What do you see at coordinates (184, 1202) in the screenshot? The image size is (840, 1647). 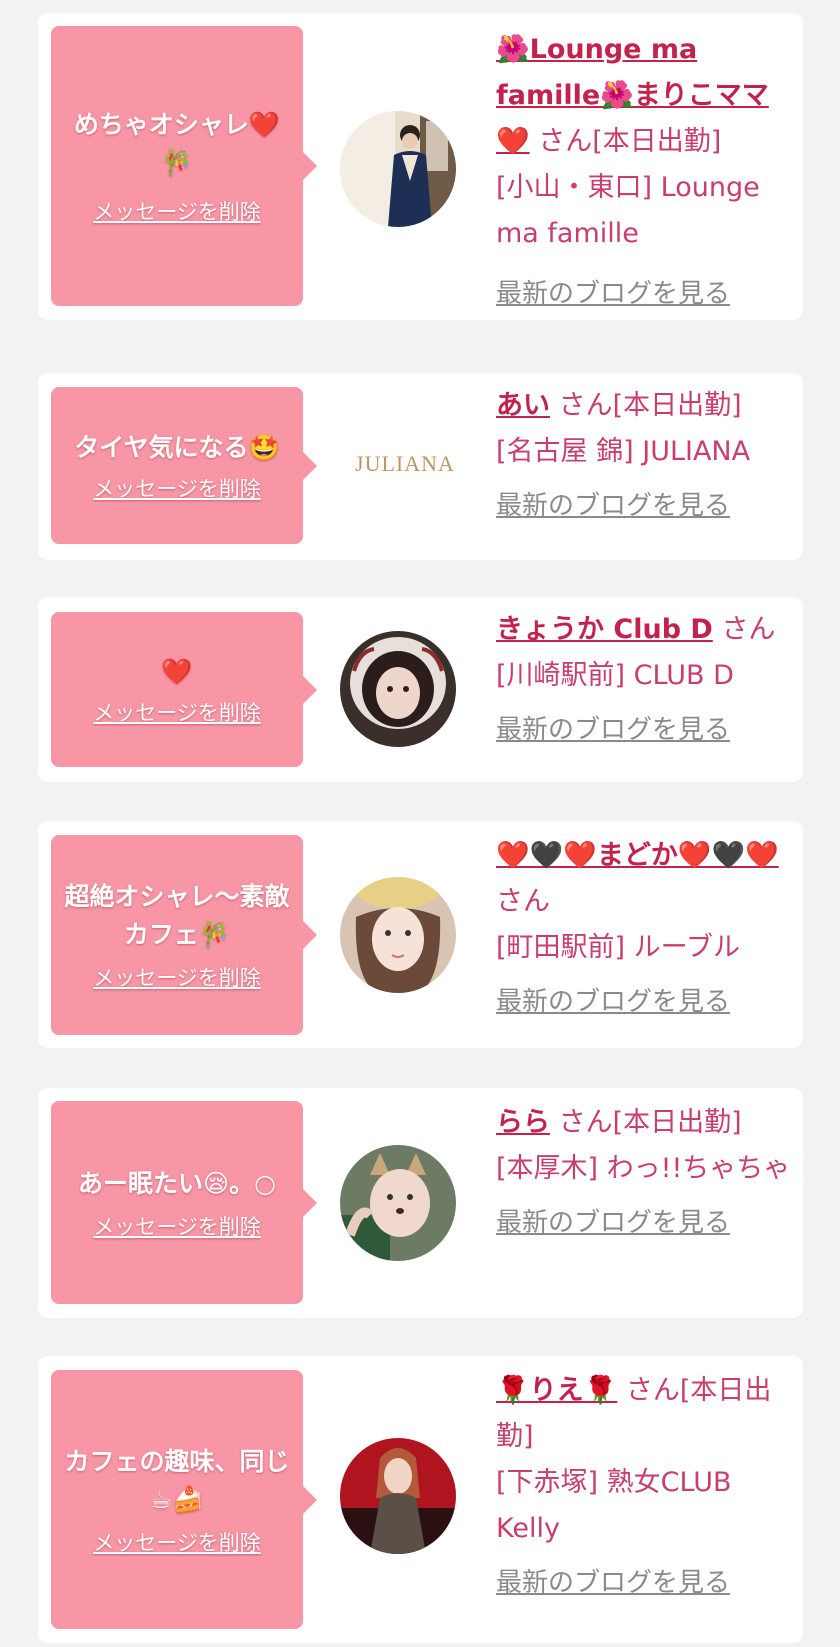 I see `message-bubble: あー眠たい😪。○ メッセージを削除` at bounding box center [184, 1202].